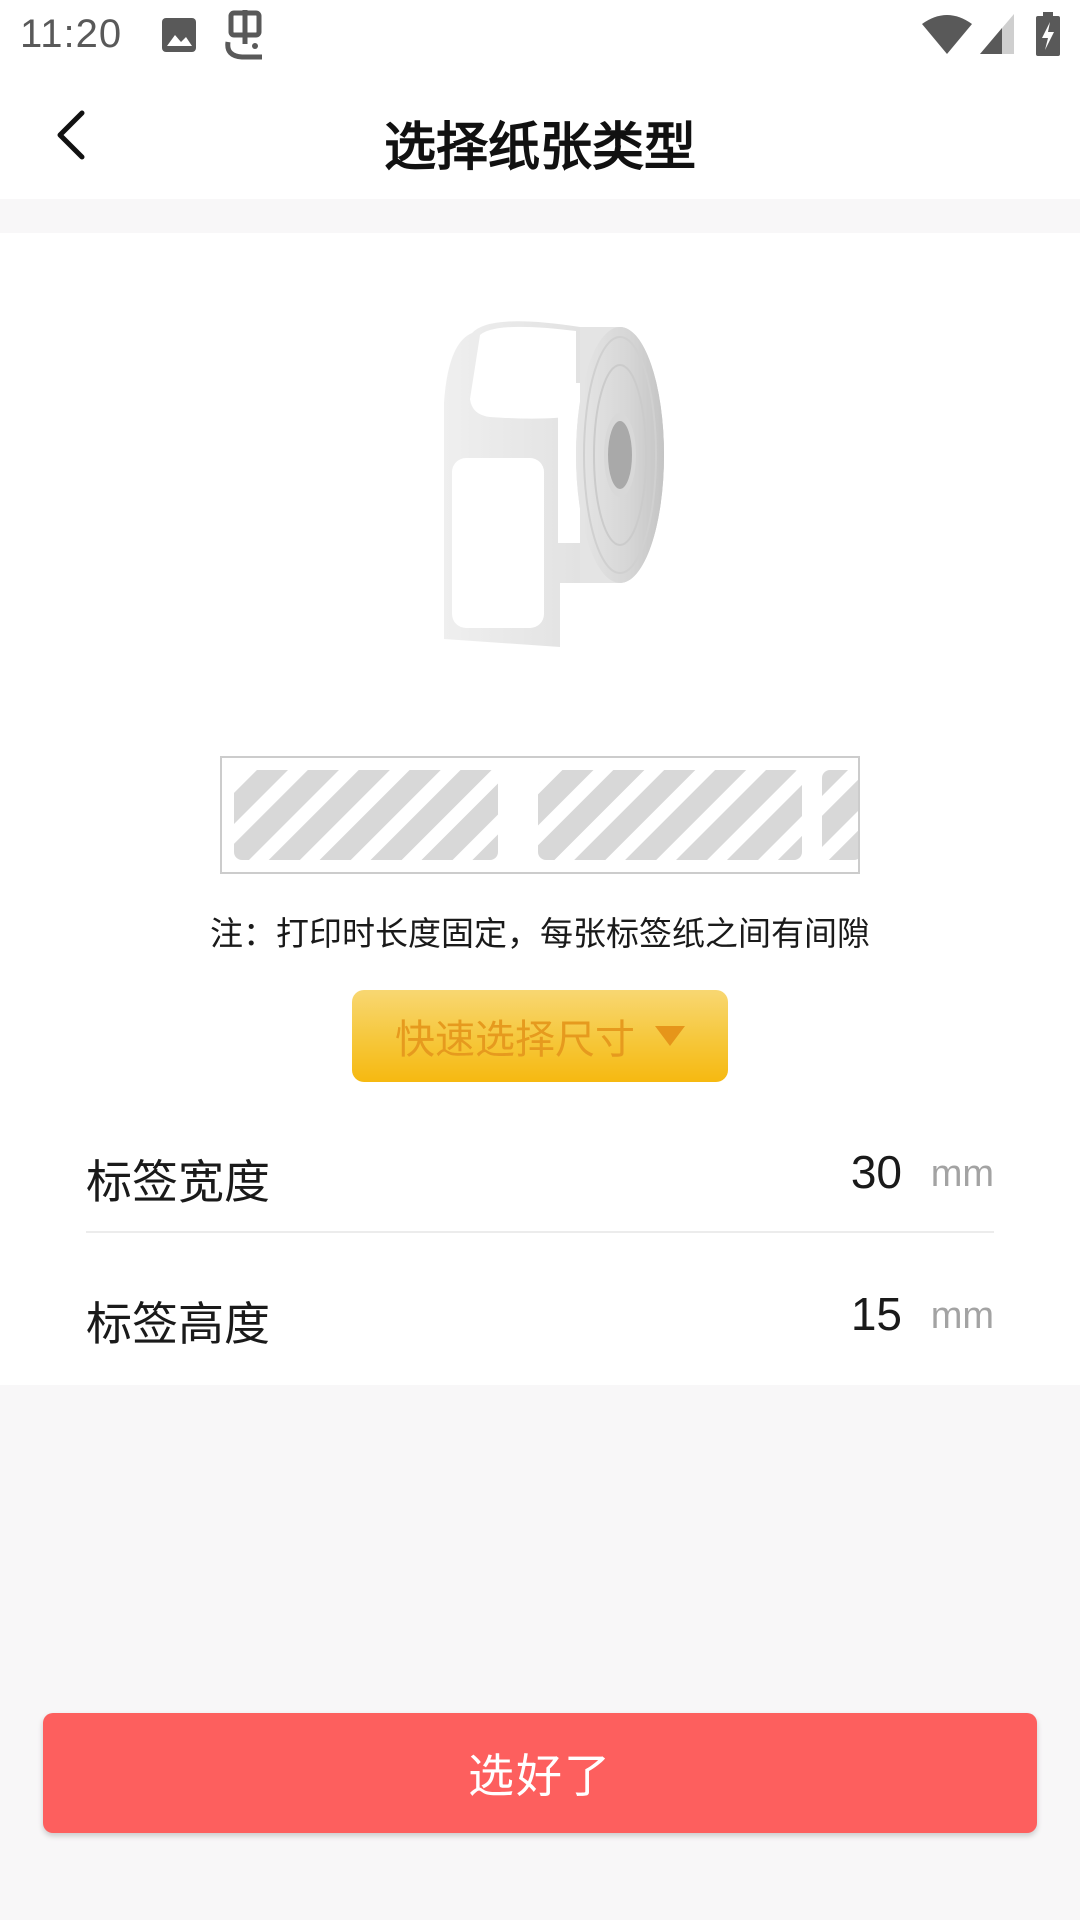  What do you see at coordinates (962, 1174) in the screenshot?
I see `label-width-unit: mm` at bounding box center [962, 1174].